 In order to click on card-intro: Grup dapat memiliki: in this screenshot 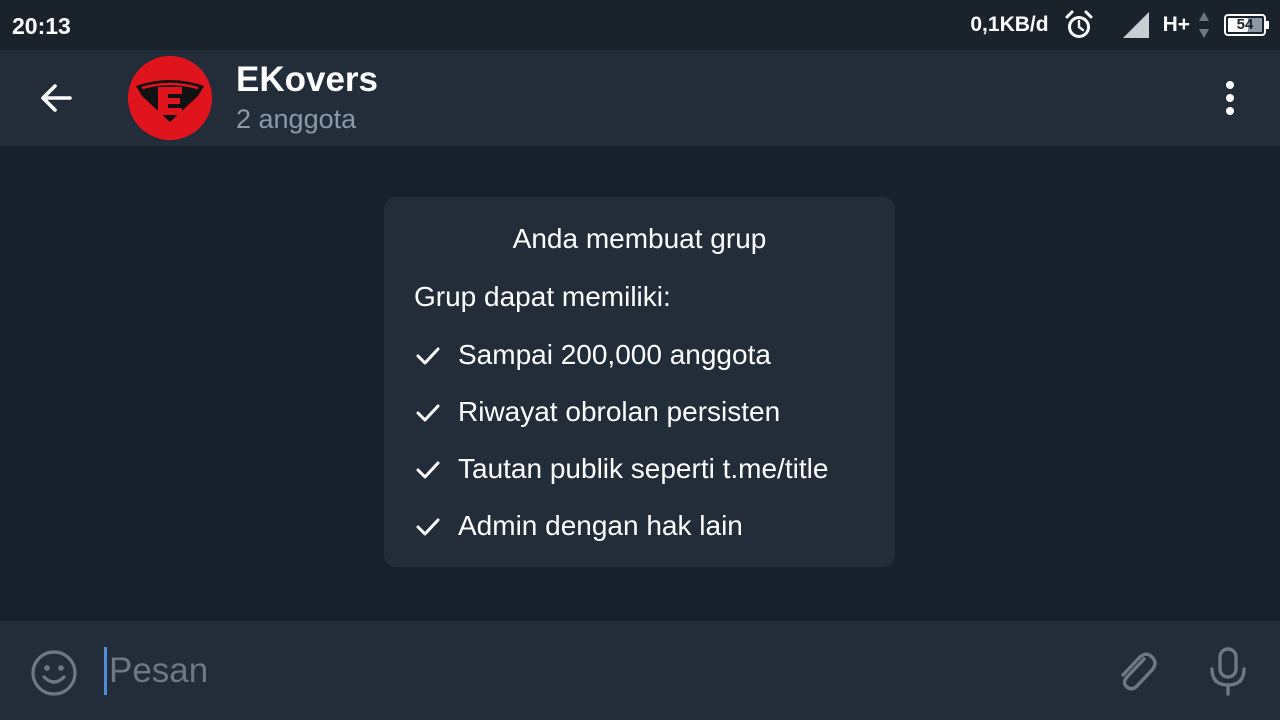, I will do `click(542, 296)`.